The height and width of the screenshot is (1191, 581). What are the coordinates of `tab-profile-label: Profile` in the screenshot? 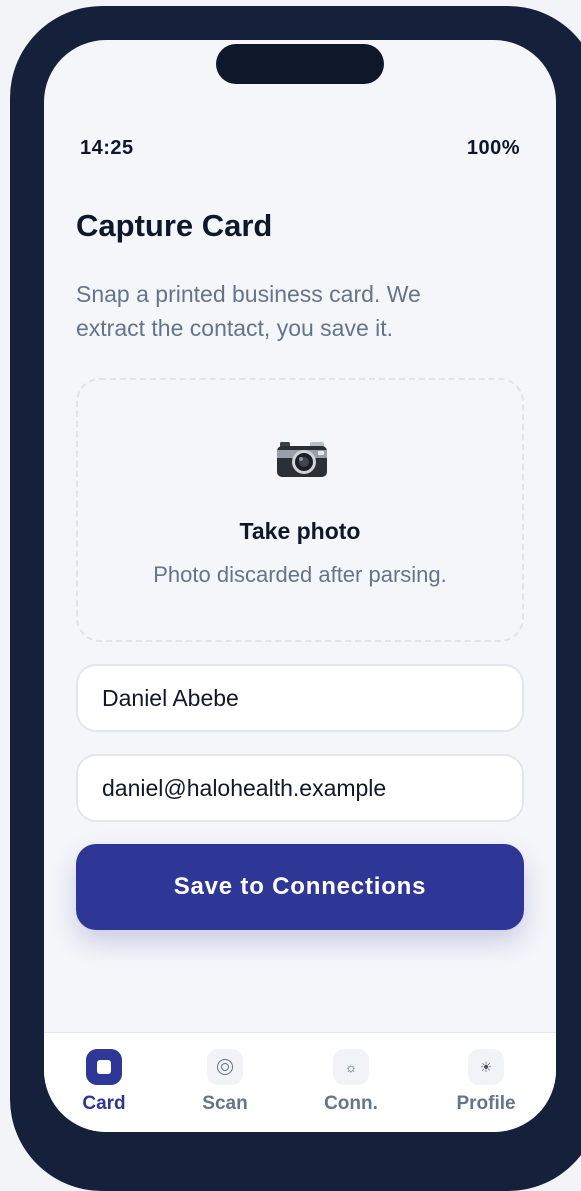 It's located at (486, 1103).